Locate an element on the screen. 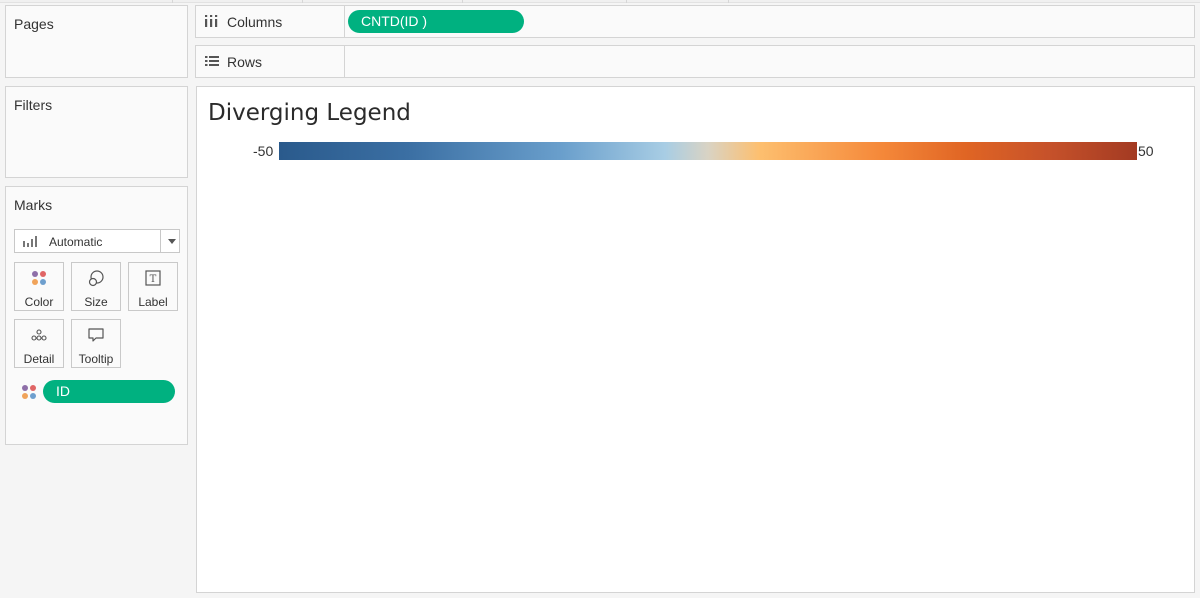 The width and height of the screenshot is (1200, 598). view-title: Diverging Legend is located at coordinates (309, 113).